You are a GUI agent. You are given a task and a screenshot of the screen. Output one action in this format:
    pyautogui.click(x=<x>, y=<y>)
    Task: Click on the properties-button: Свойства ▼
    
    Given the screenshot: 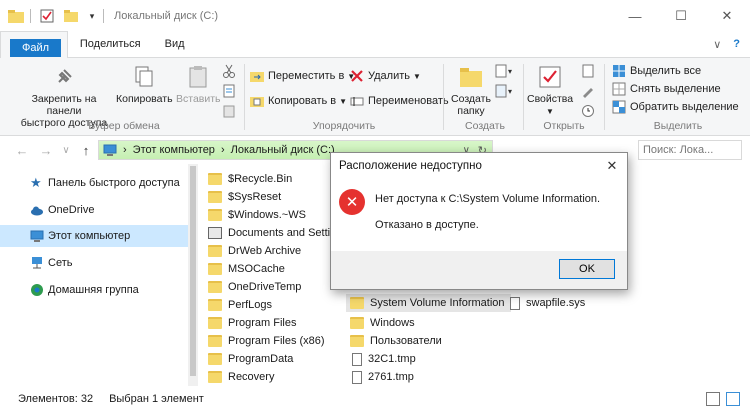 What is the action you would take?
    pyautogui.click(x=550, y=91)
    